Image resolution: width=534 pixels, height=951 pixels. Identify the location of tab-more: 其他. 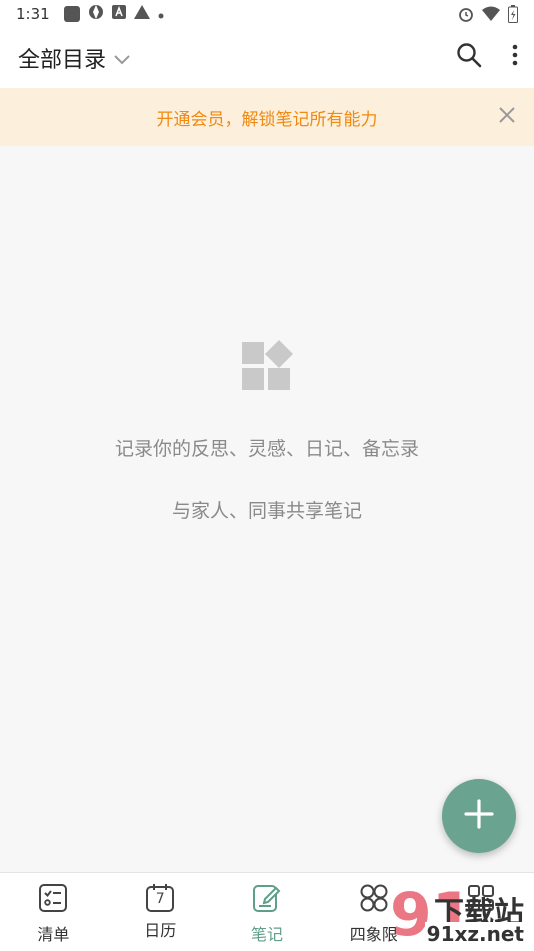
(480, 912).